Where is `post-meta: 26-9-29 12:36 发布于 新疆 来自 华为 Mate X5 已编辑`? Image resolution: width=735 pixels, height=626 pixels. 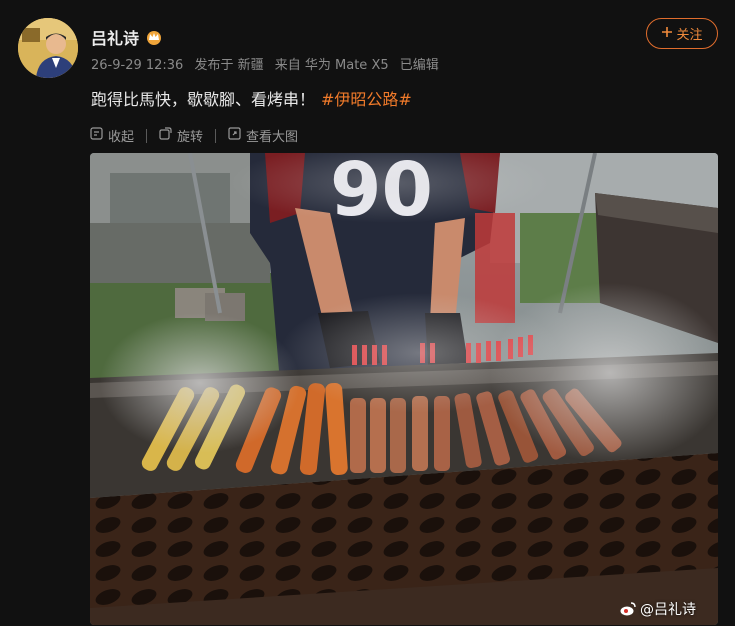 post-meta: 26-9-29 12:36 发布于 新疆 来自 华为 Mate X5 已编辑 is located at coordinates (268, 63).